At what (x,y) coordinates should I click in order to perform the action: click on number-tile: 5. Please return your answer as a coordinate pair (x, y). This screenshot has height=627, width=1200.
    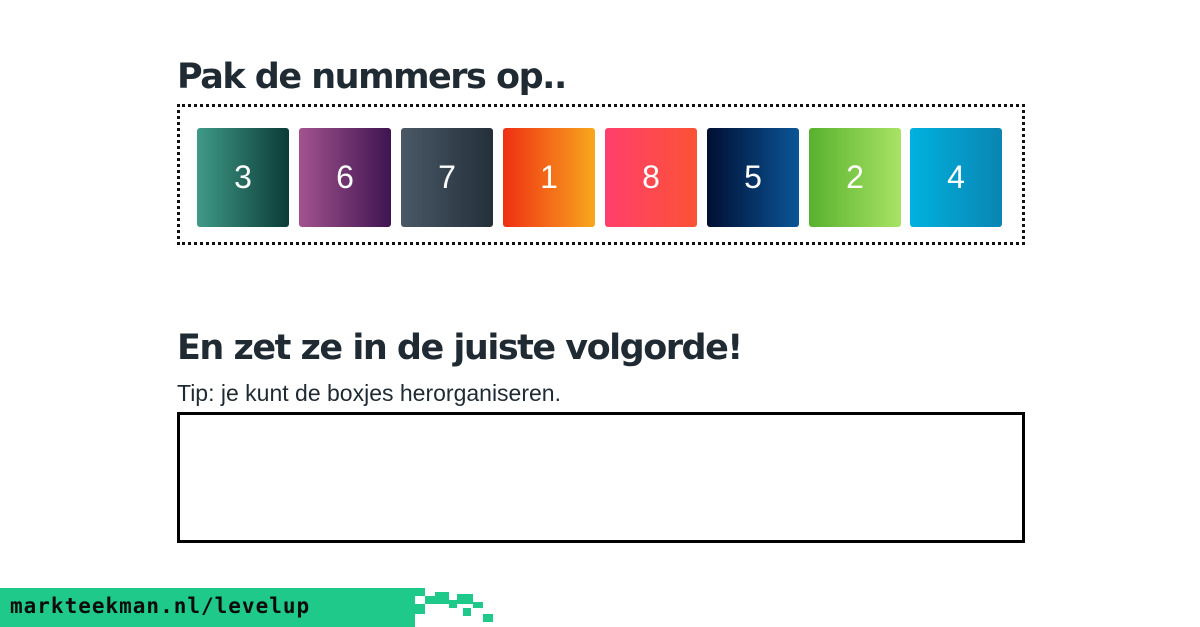
    Looking at the image, I should click on (753, 177).